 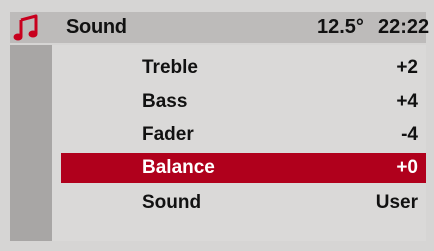 What do you see at coordinates (243, 168) in the screenshot?
I see `menu-item-balance: Balance +0` at bounding box center [243, 168].